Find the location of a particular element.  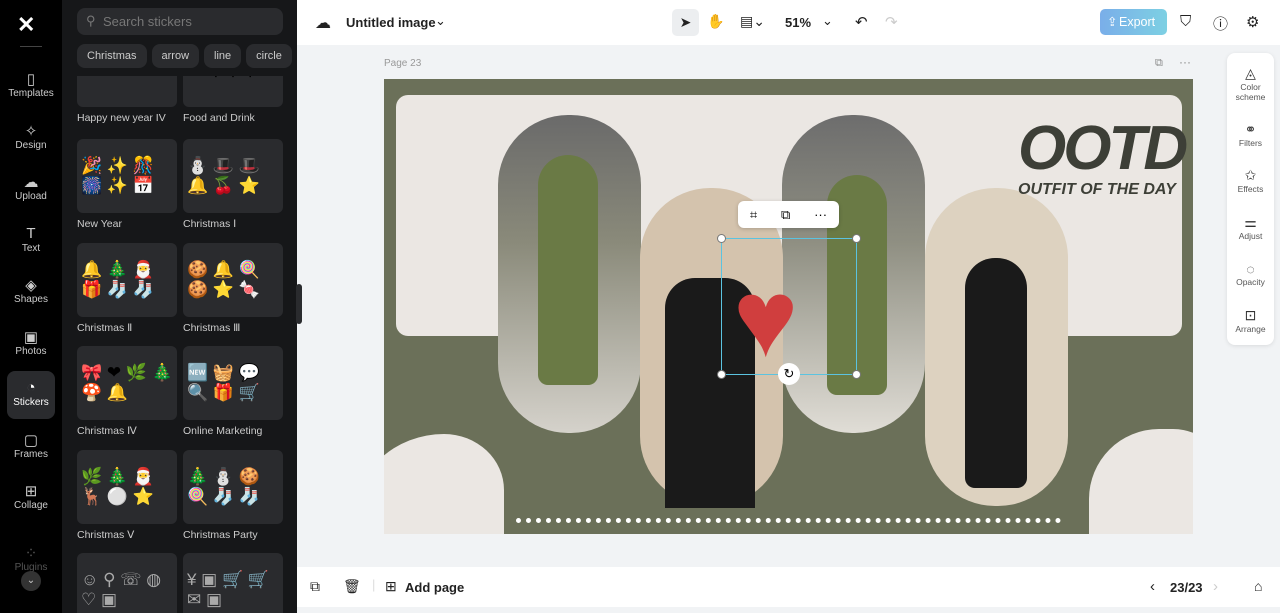

rail-collage: ⊞ Collage is located at coordinates (31, 498).